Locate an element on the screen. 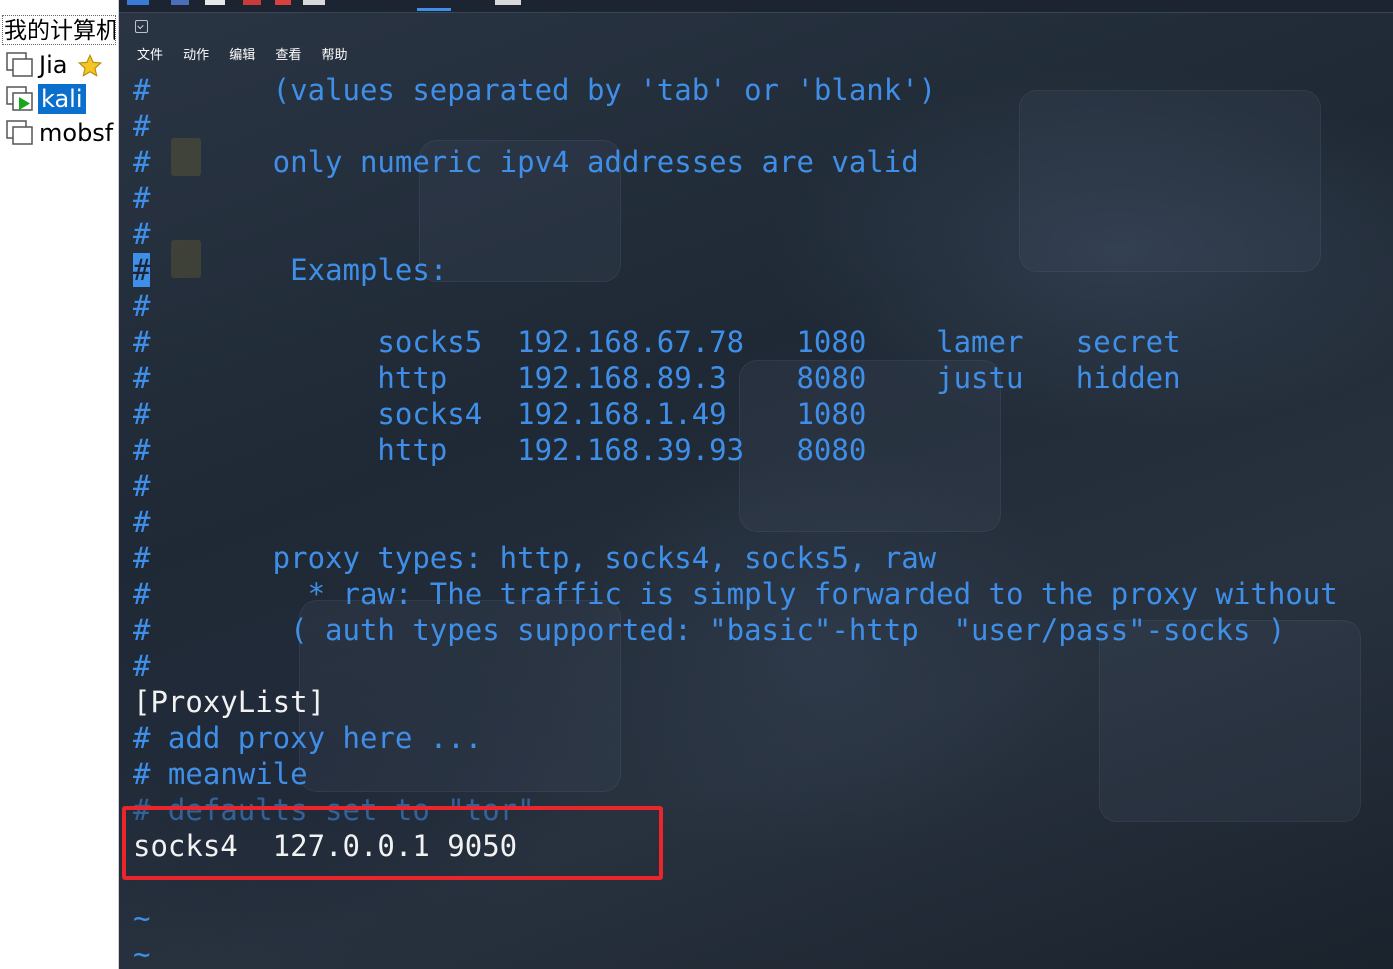 The image size is (1393, 969). highlight-annotation-box is located at coordinates (392, 843).